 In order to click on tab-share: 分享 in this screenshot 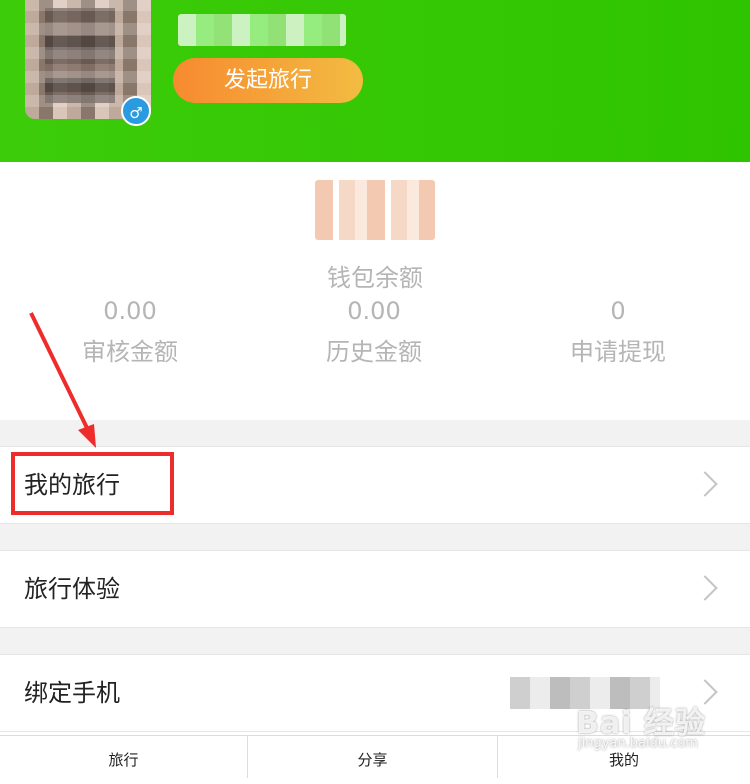, I will do `click(373, 757)`.